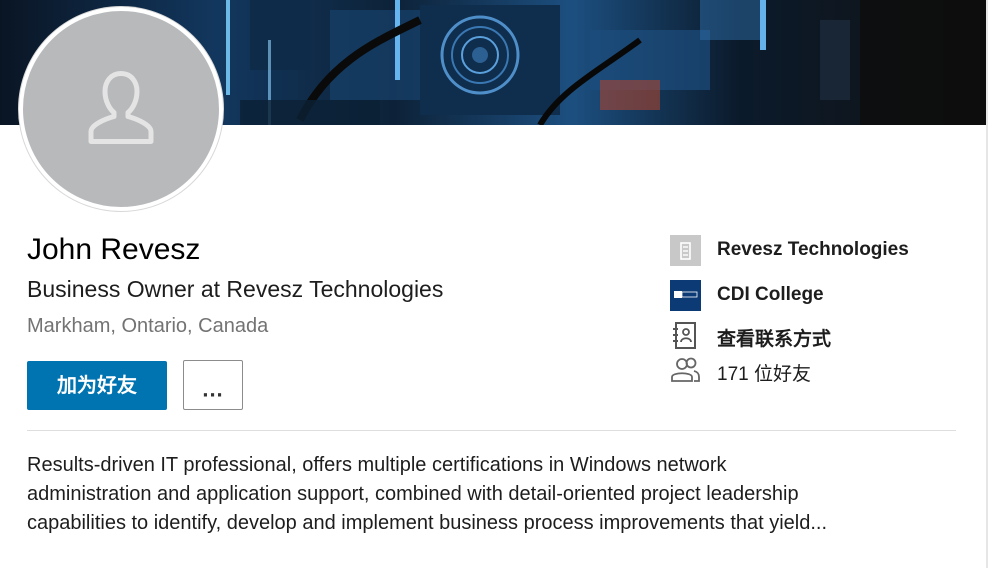  I want to click on current-company-label: Revesz Technologies, so click(813, 249).